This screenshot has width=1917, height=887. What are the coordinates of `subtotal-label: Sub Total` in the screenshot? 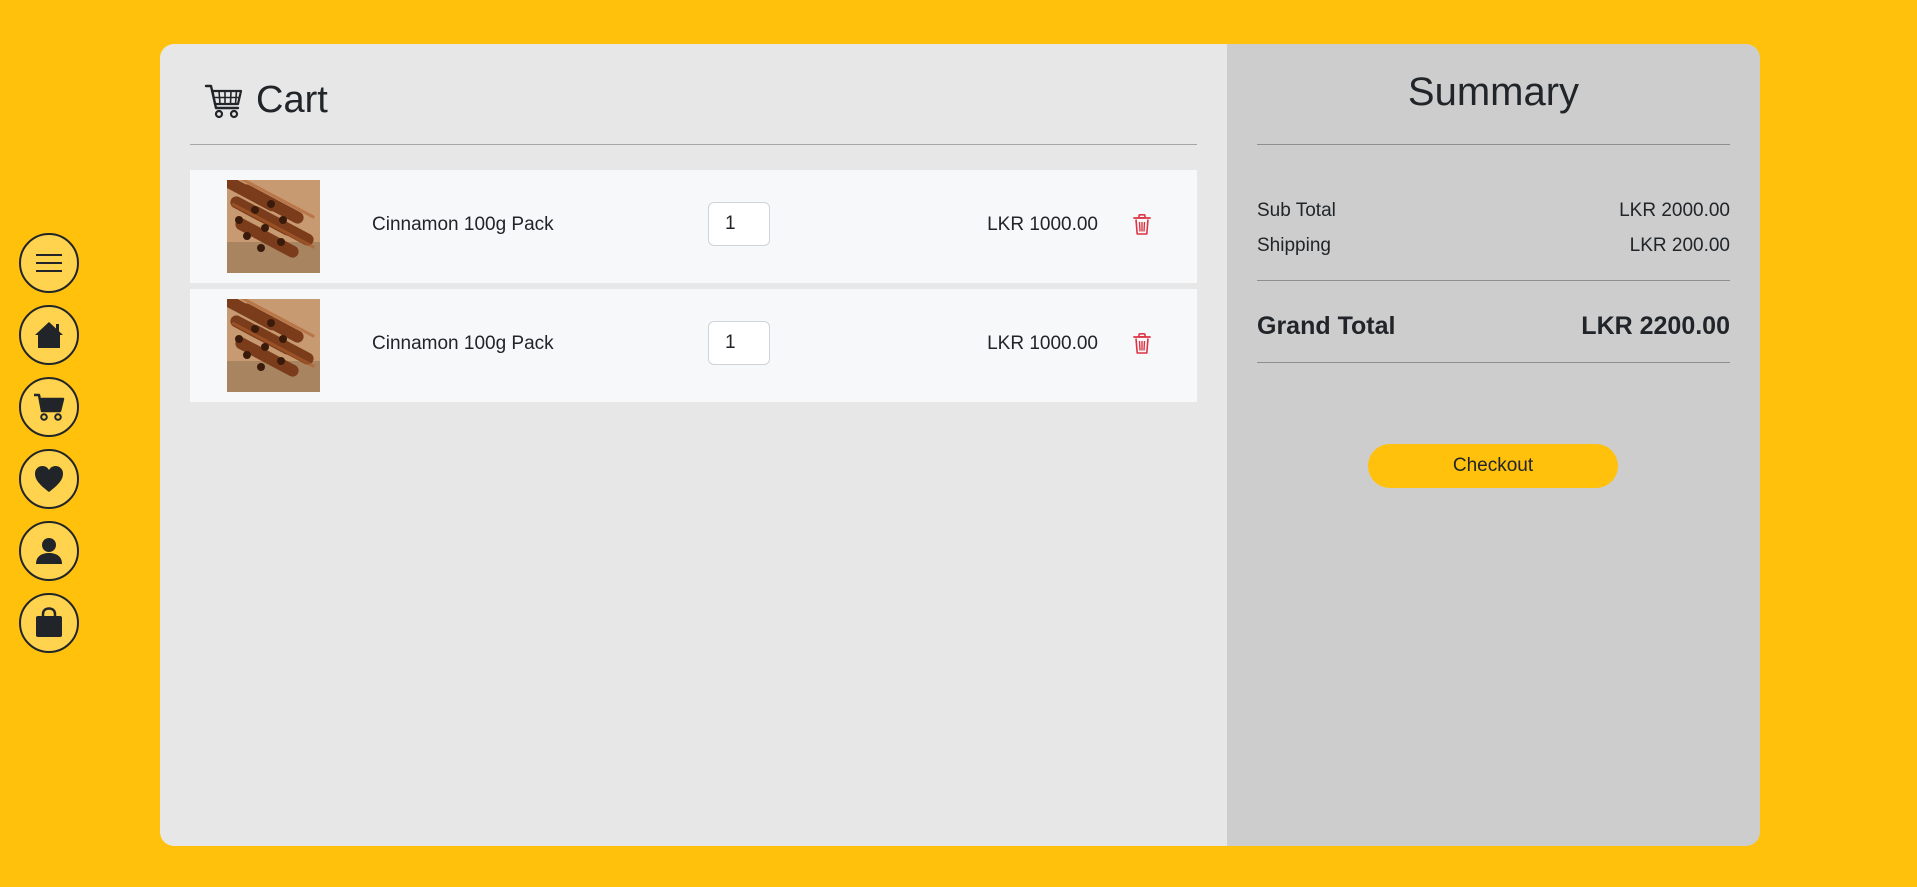 It's located at (1296, 210).